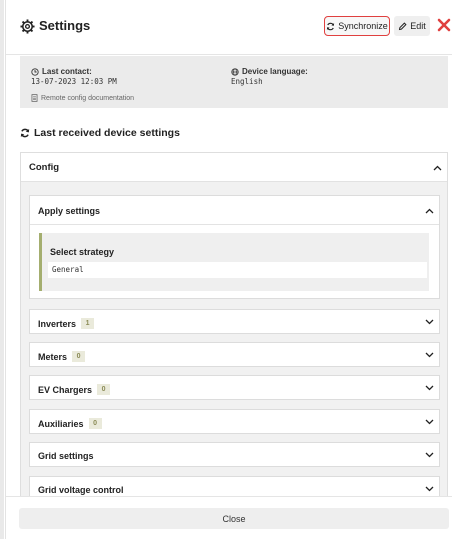  Describe the element at coordinates (35, 71) in the screenshot. I see `clock-icon` at that location.